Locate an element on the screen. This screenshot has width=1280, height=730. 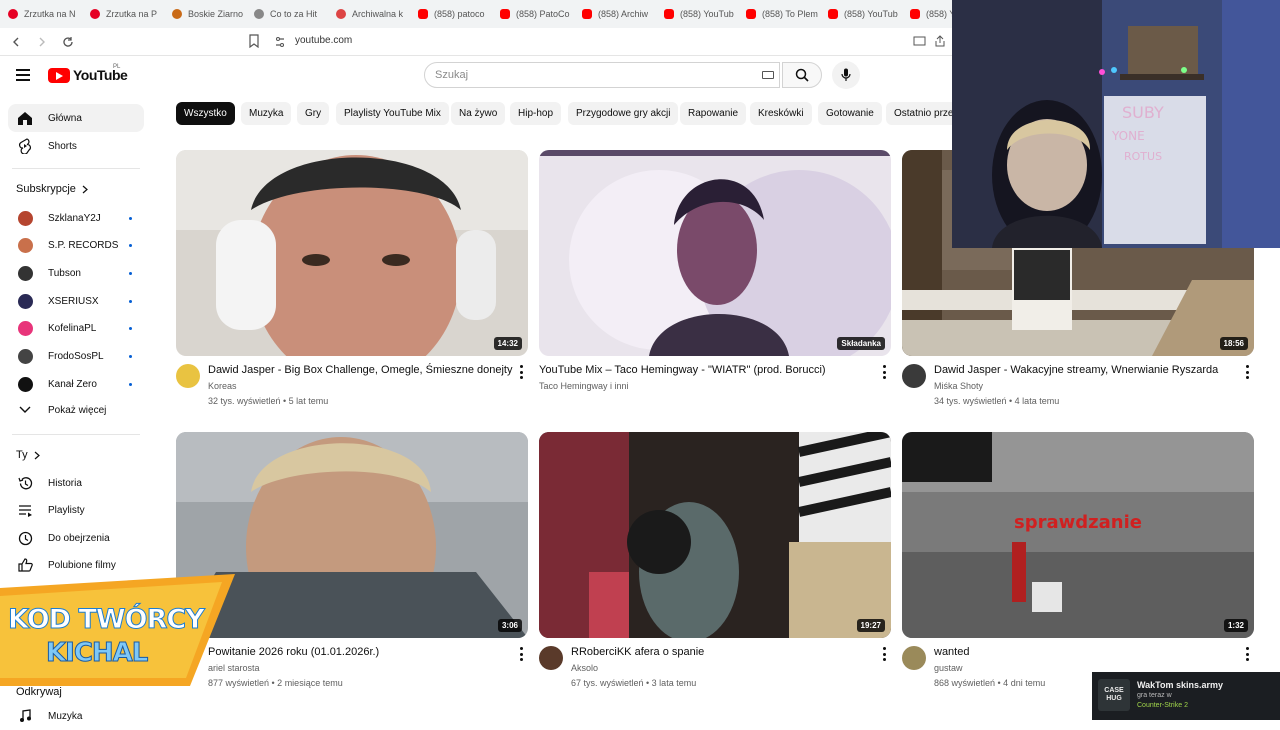
url-text: youtube.com is located at coordinates (323, 40).